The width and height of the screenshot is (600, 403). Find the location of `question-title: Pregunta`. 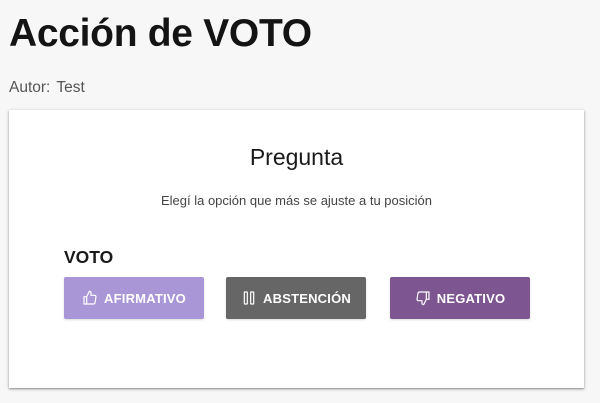

question-title: Pregunta is located at coordinates (296, 157).